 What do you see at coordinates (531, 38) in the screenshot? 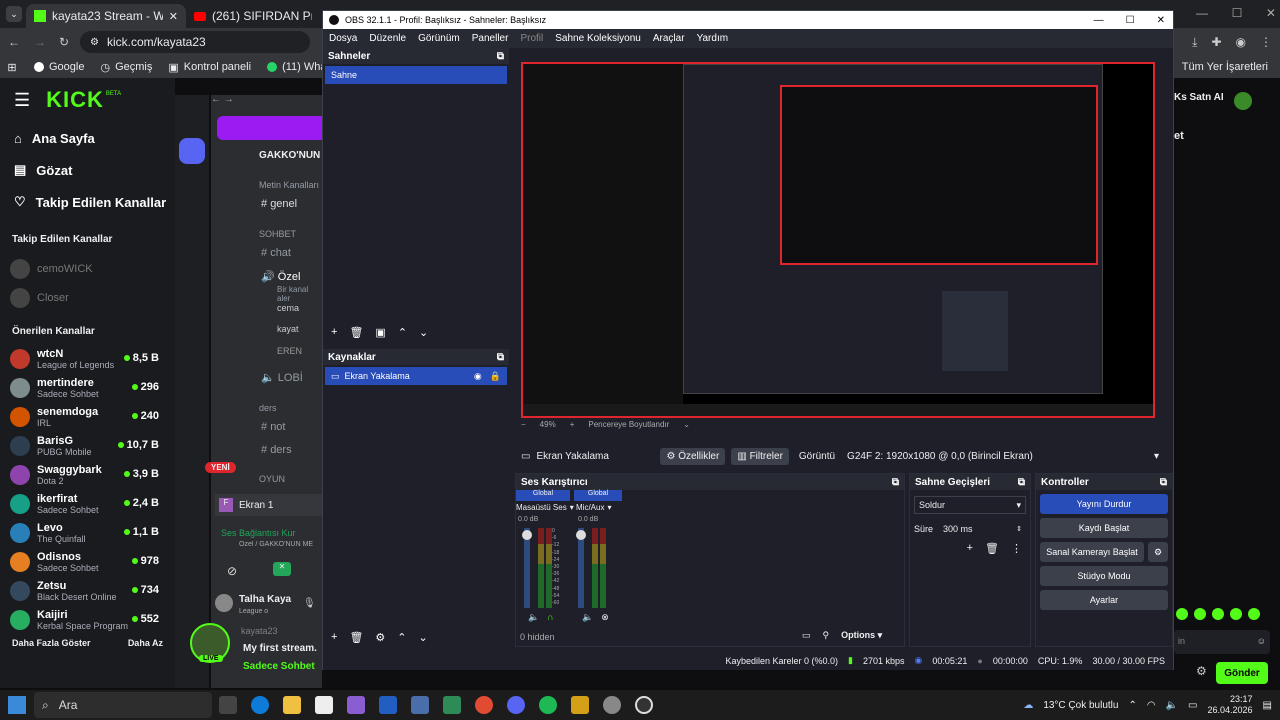
I see `menu-profile: Profil` at bounding box center [531, 38].